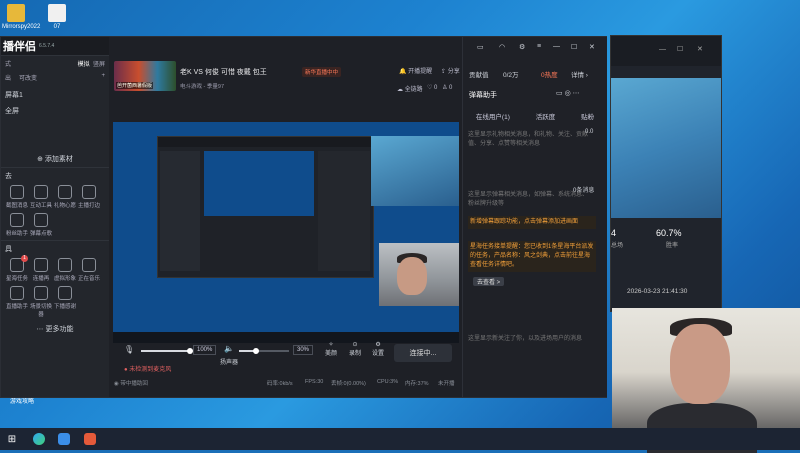  Describe the element at coordinates (145, 76) in the screenshot. I see `stream-thumbnail: 芭开菌西暑假版` at that location.